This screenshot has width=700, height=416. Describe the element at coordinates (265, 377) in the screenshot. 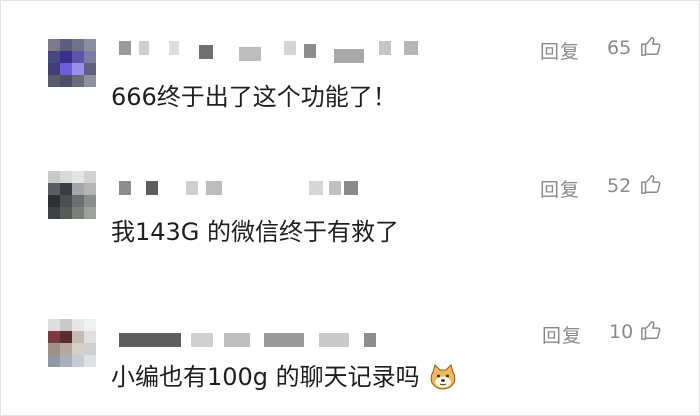

I see `comment-text-content: 小编也有100g 的聊天记录吗` at that location.